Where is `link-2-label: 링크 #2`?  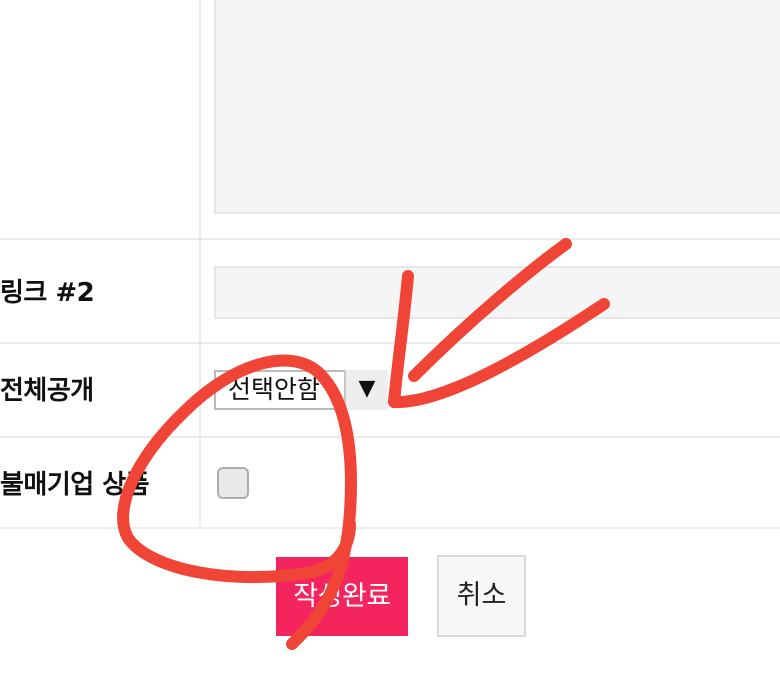 link-2-label: 링크 #2 is located at coordinates (47, 293).